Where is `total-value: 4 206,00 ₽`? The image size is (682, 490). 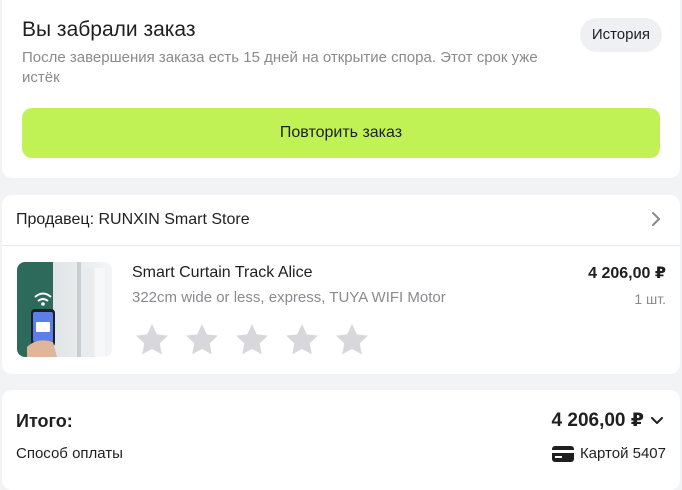
total-value: 4 206,00 ₽ is located at coordinates (598, 420).